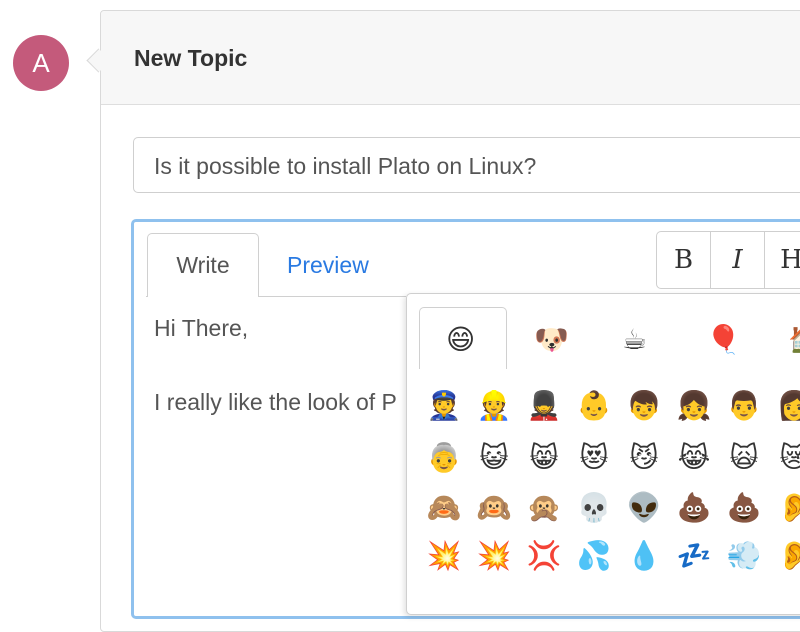  What do you see at coordinates (782, 260) in the screenshot?
I see `heading-button: H` at bounding box center [782, 260].